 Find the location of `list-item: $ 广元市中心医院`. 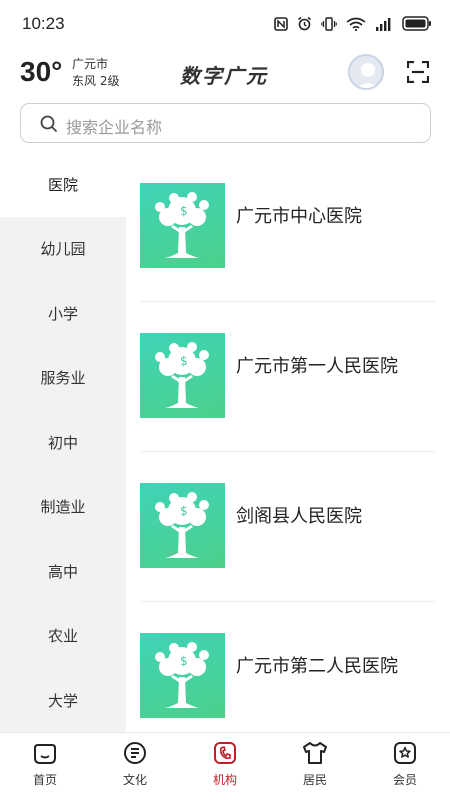

list-item: $ 广元市中心医院 is located at coordinates (288, 227).